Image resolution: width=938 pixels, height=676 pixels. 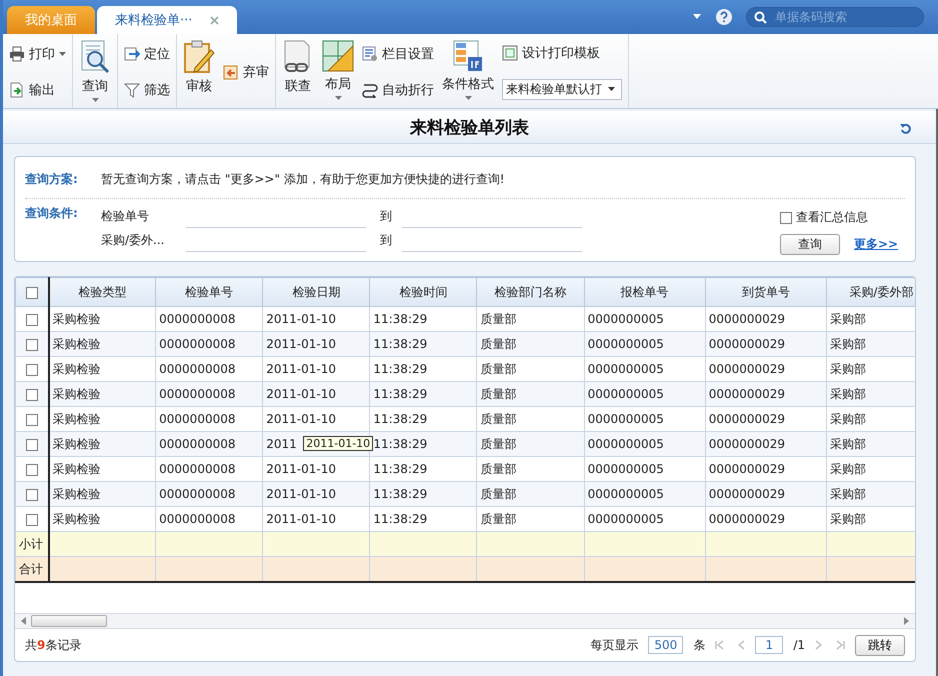 I want to click on column-header: 采购/委外部, so click(x=870, y=292).